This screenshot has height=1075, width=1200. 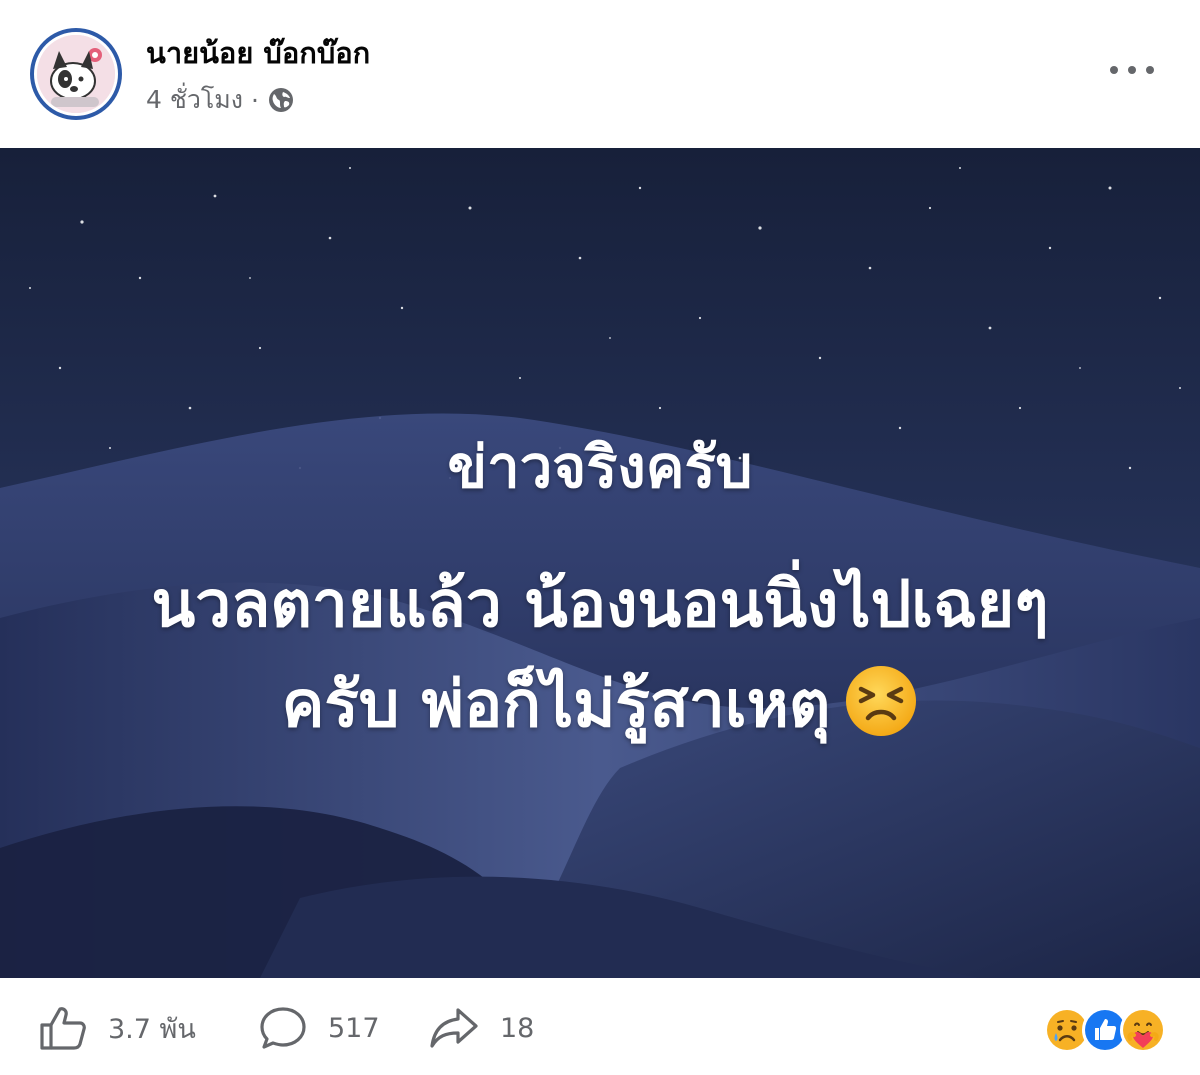 What do you see at coordinates (454, 1028) in the screenshot?
I see `share-arrow-icon` at bounding box center [454, 1028].